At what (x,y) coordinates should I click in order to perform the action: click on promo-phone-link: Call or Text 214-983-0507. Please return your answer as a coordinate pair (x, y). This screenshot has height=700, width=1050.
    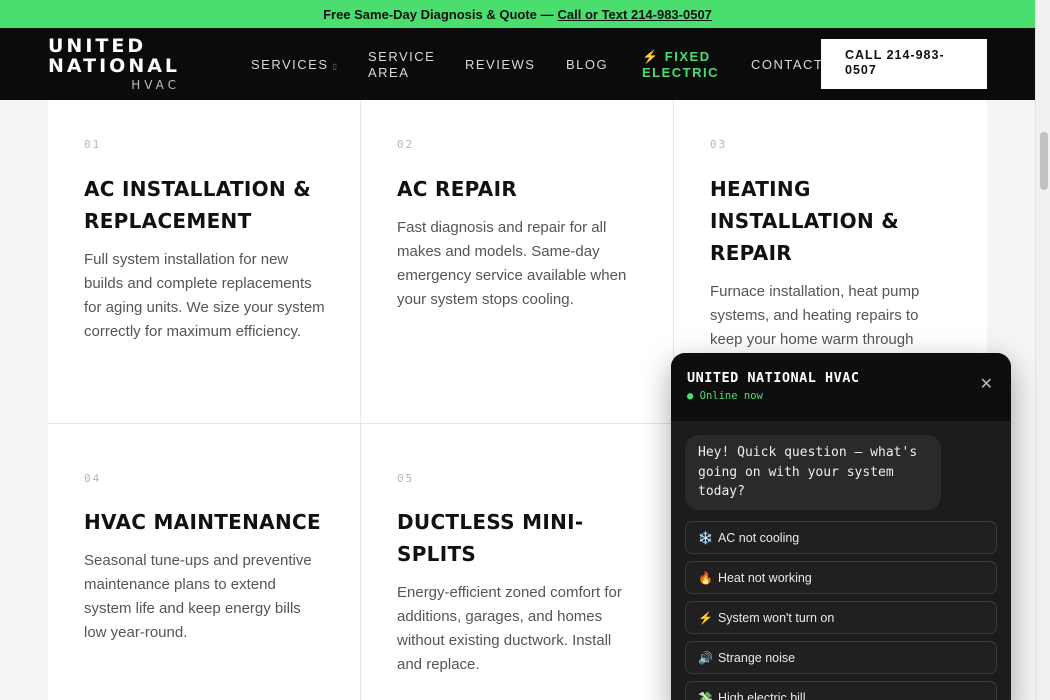
    Looking at the image, I should click on (635, 14).